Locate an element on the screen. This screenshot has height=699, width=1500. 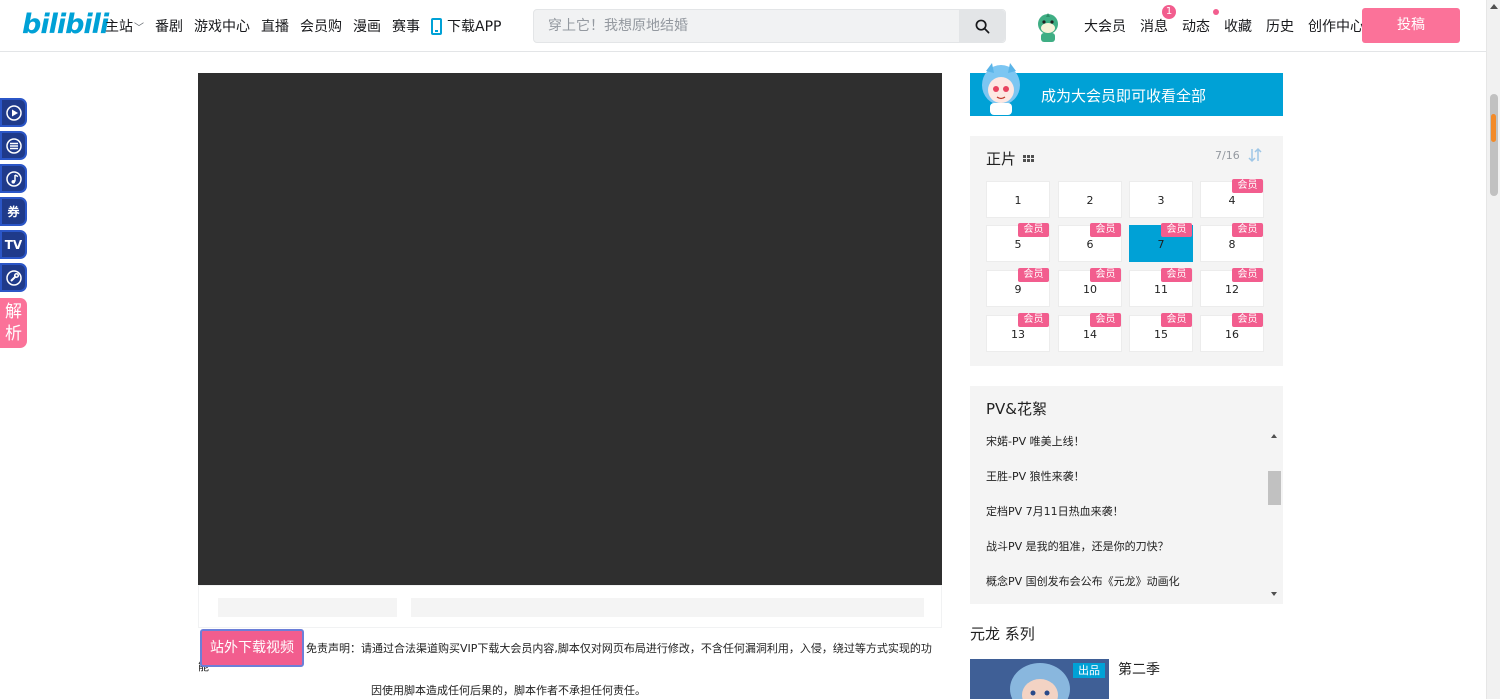
play-icon is located at coordinates (13, 112).